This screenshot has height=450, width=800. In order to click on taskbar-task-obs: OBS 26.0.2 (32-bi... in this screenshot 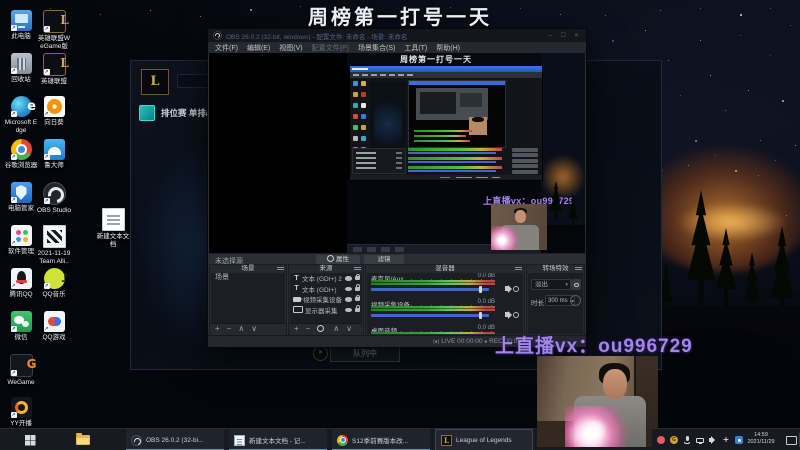, I will do `click(175, 439)`.